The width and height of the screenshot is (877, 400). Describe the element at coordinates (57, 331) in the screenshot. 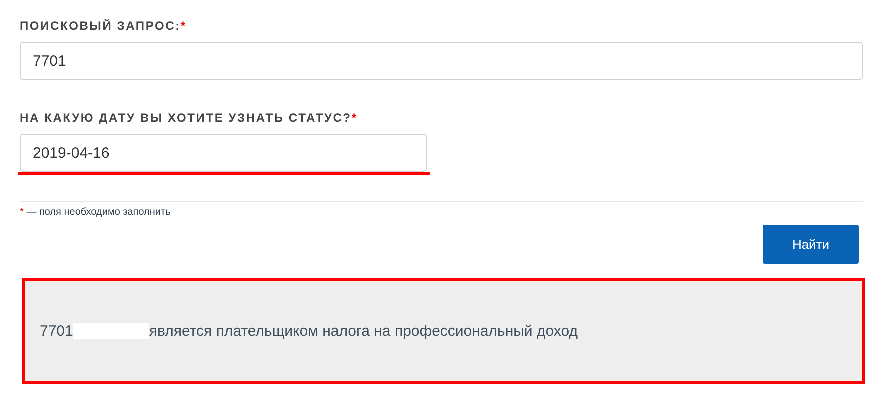

I see `result-number: 7701` at that location.